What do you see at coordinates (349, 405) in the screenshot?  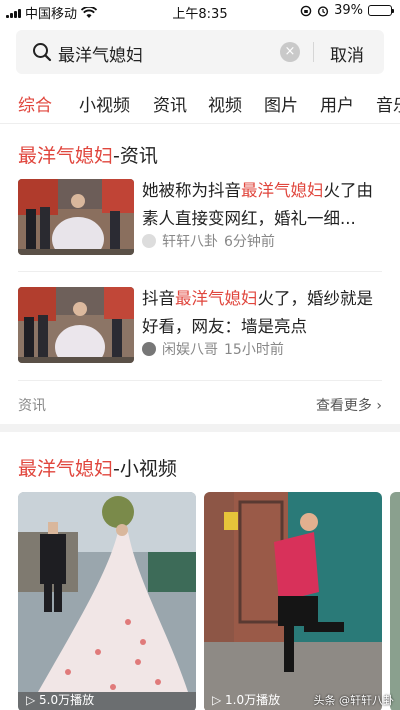 I see `see-more-link: 查看更多 ›` at bounding box center [349, 405].